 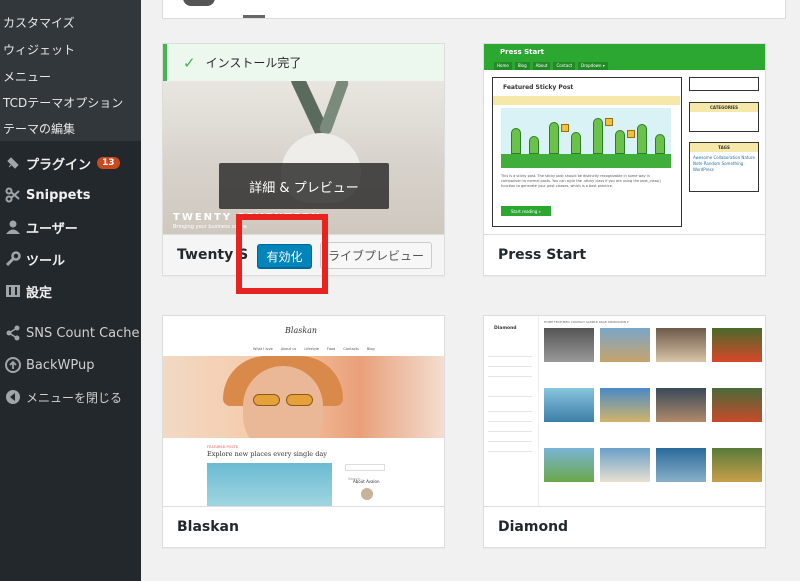 I want to click on theme-name: Blaskan, so click(x=208, y=527).